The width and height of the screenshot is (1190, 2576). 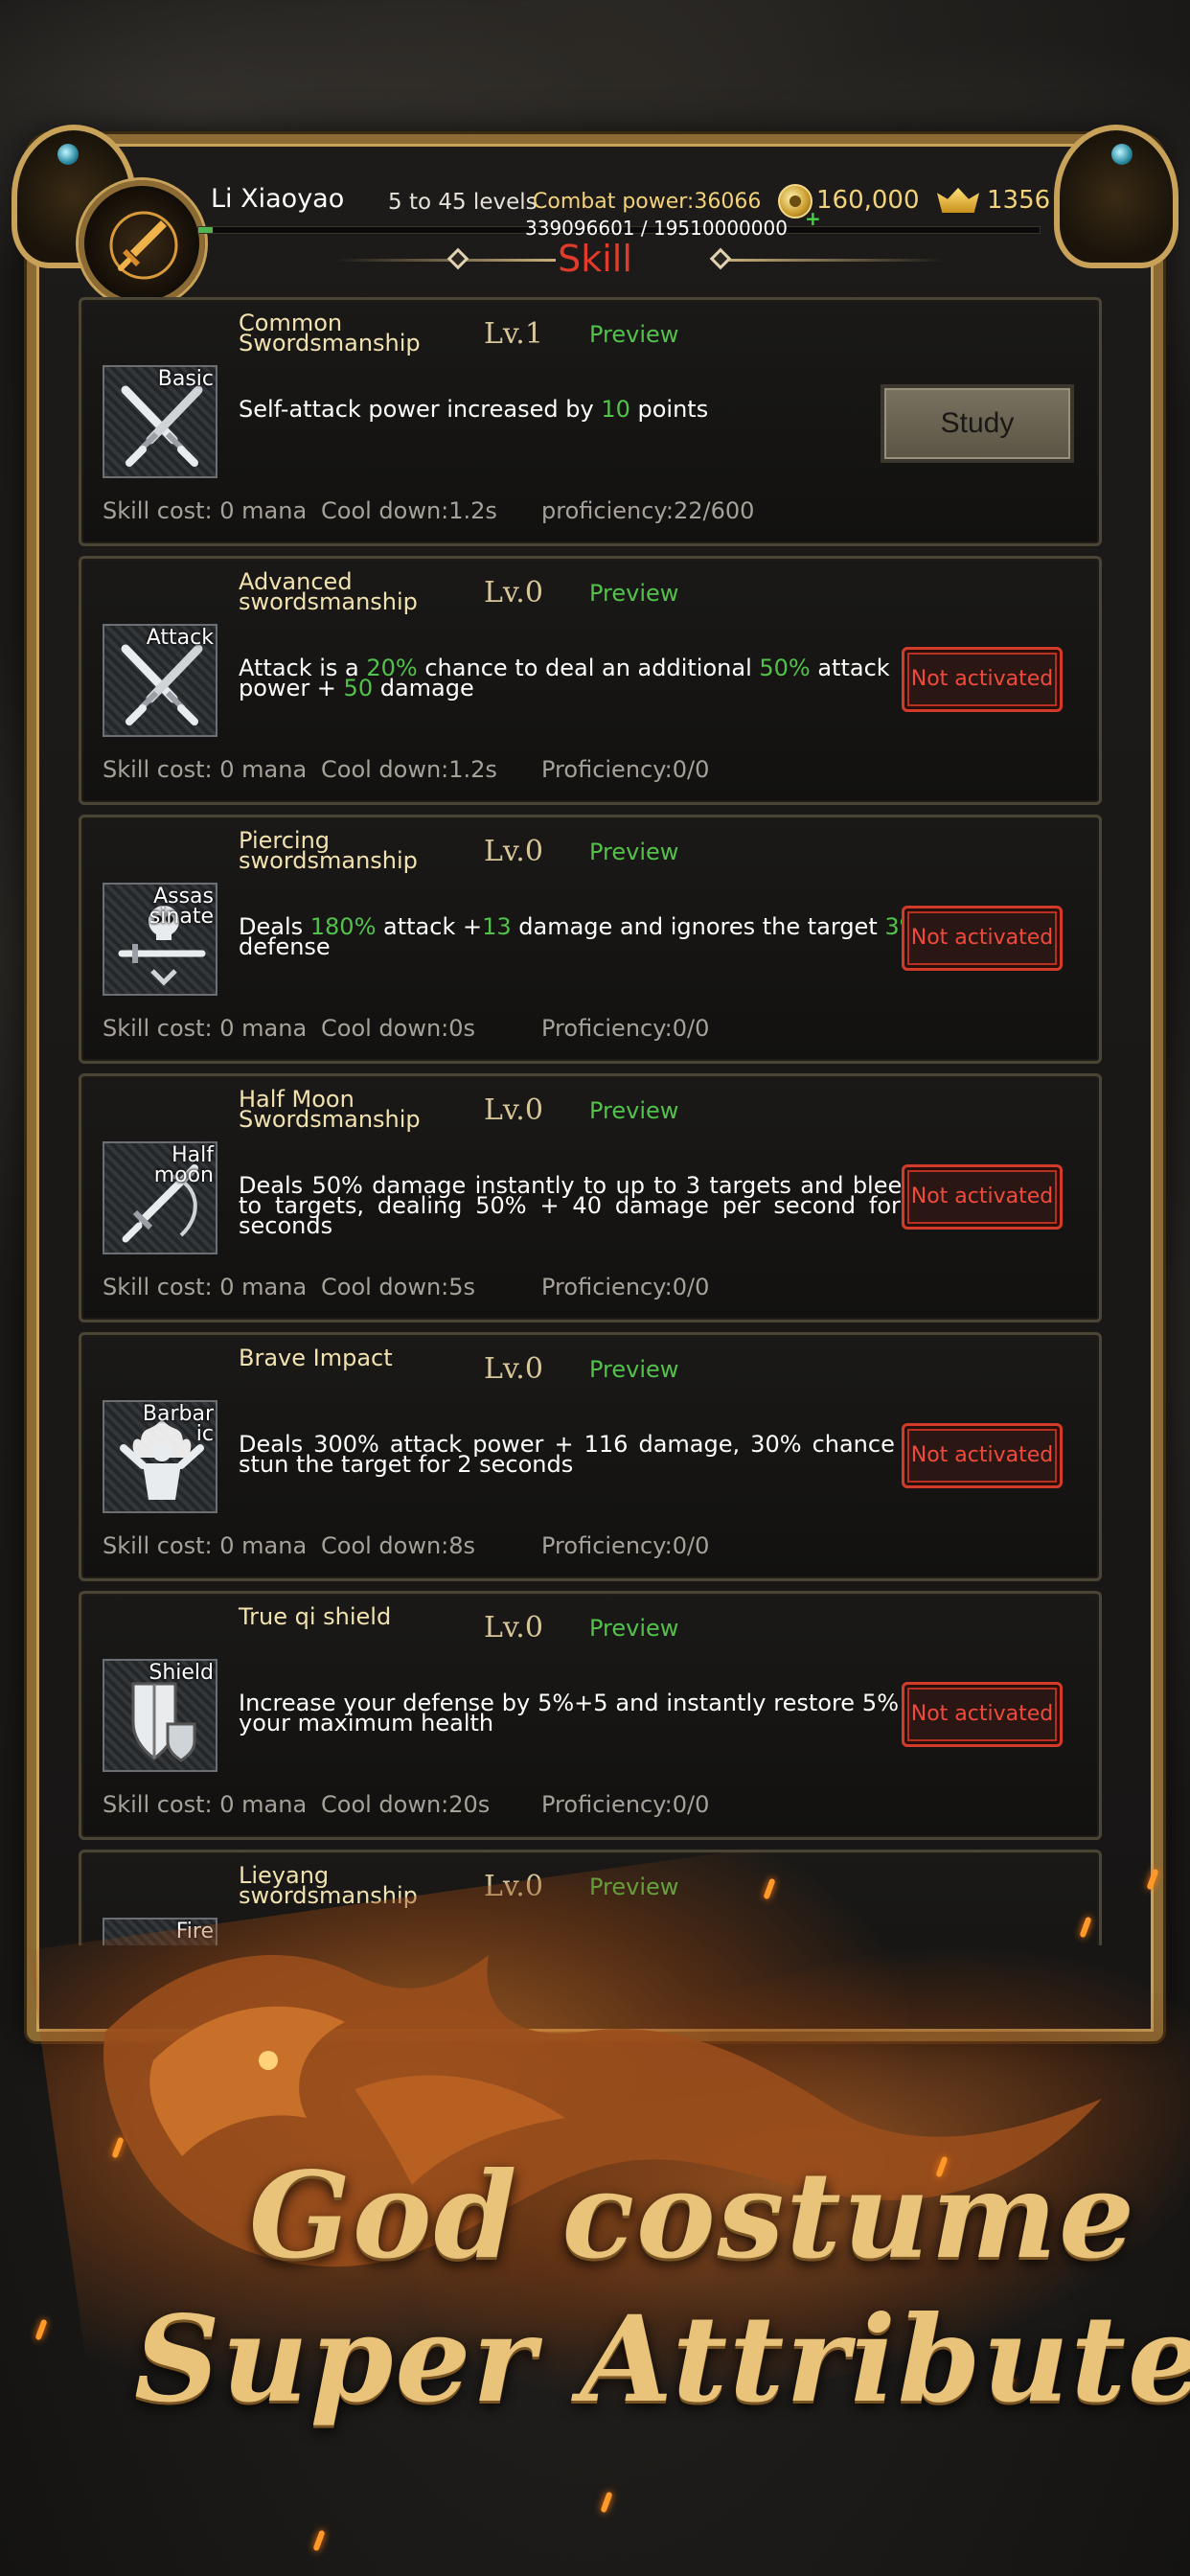 I want to click on skill-icon-frame: Shield, so click(x=160, y=1715).